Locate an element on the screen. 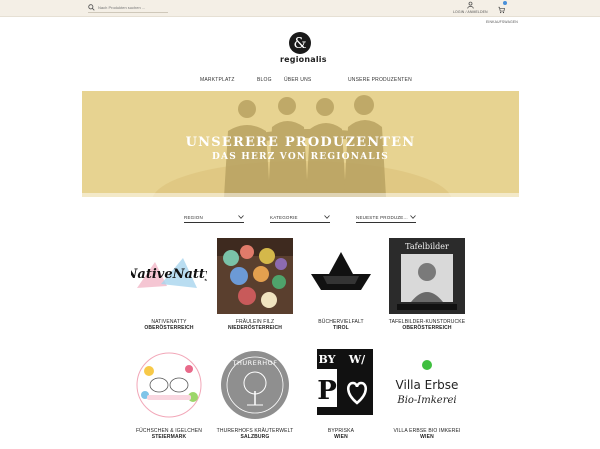 The image size is (600, 449). account-link: LOGIN / ANMELDEN is located at coordinates (470, 7).